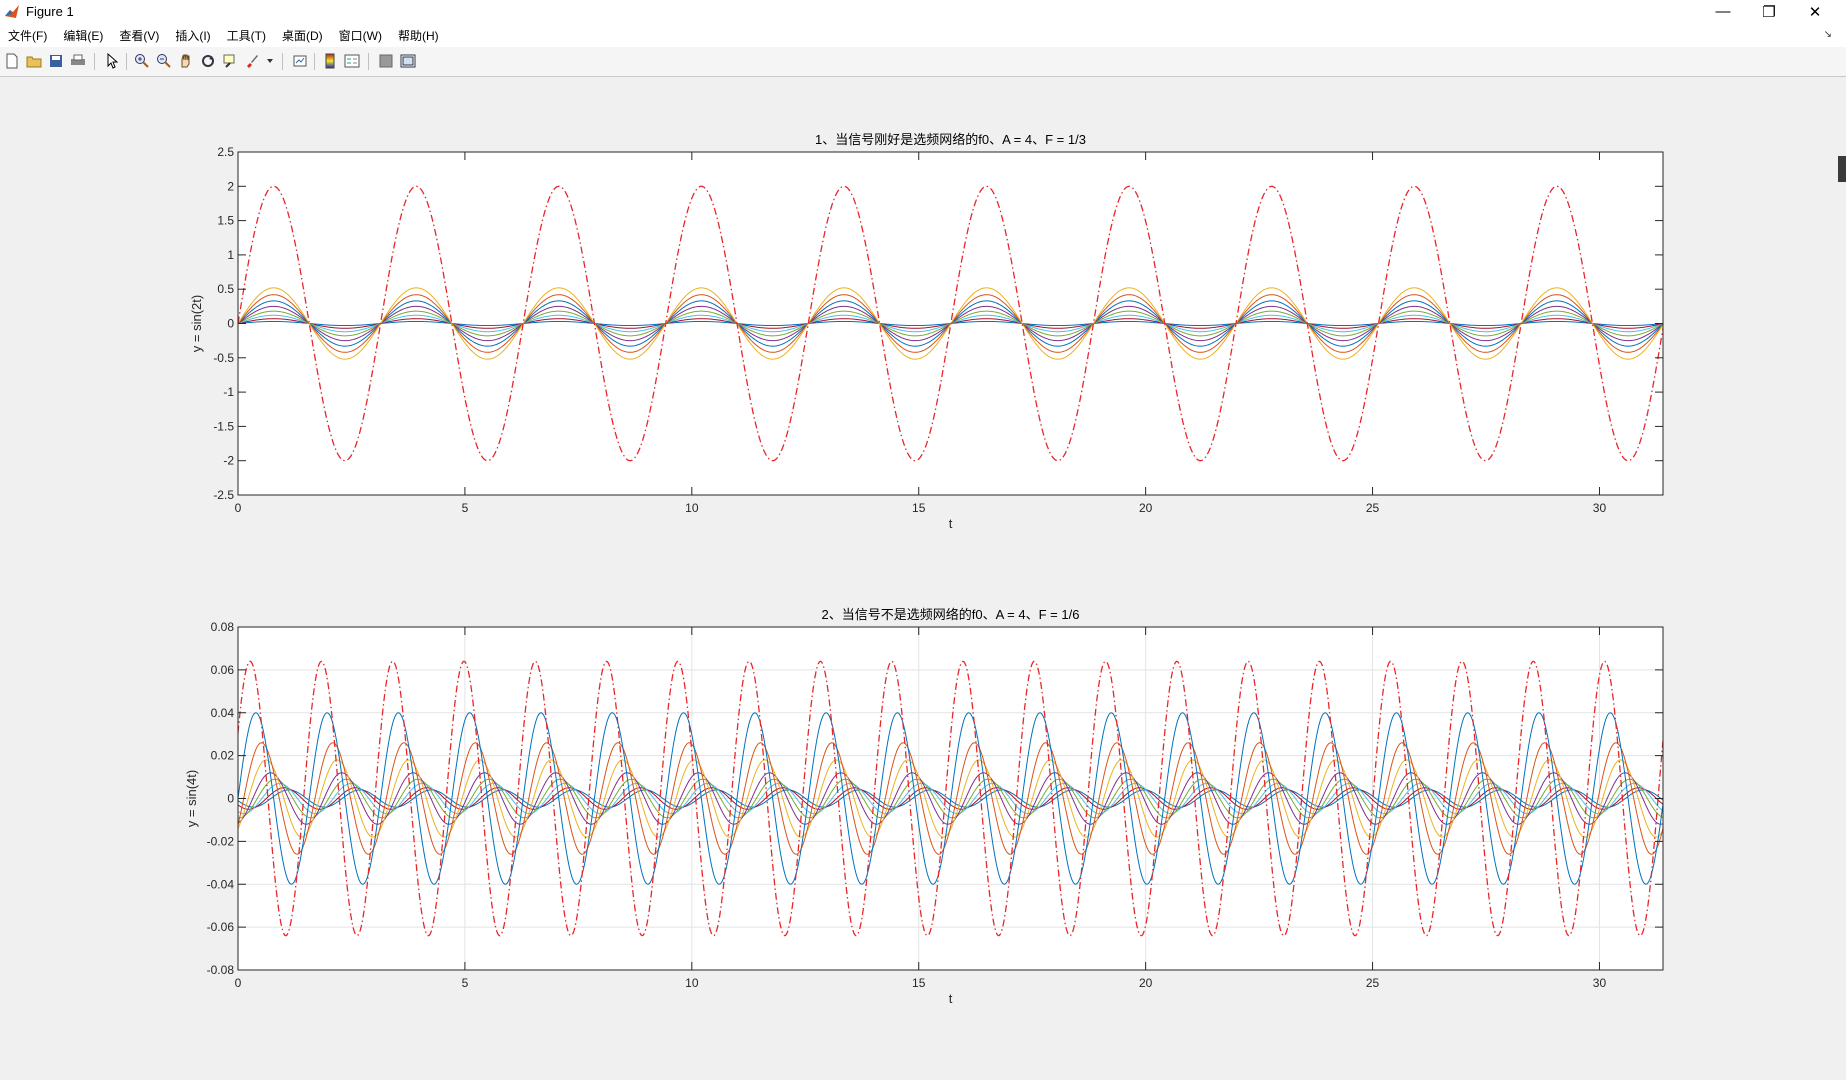 The width and height of the screenshot is (1846, 1080). I want to click on y-tick-label: -0.06, so click(221, 927).